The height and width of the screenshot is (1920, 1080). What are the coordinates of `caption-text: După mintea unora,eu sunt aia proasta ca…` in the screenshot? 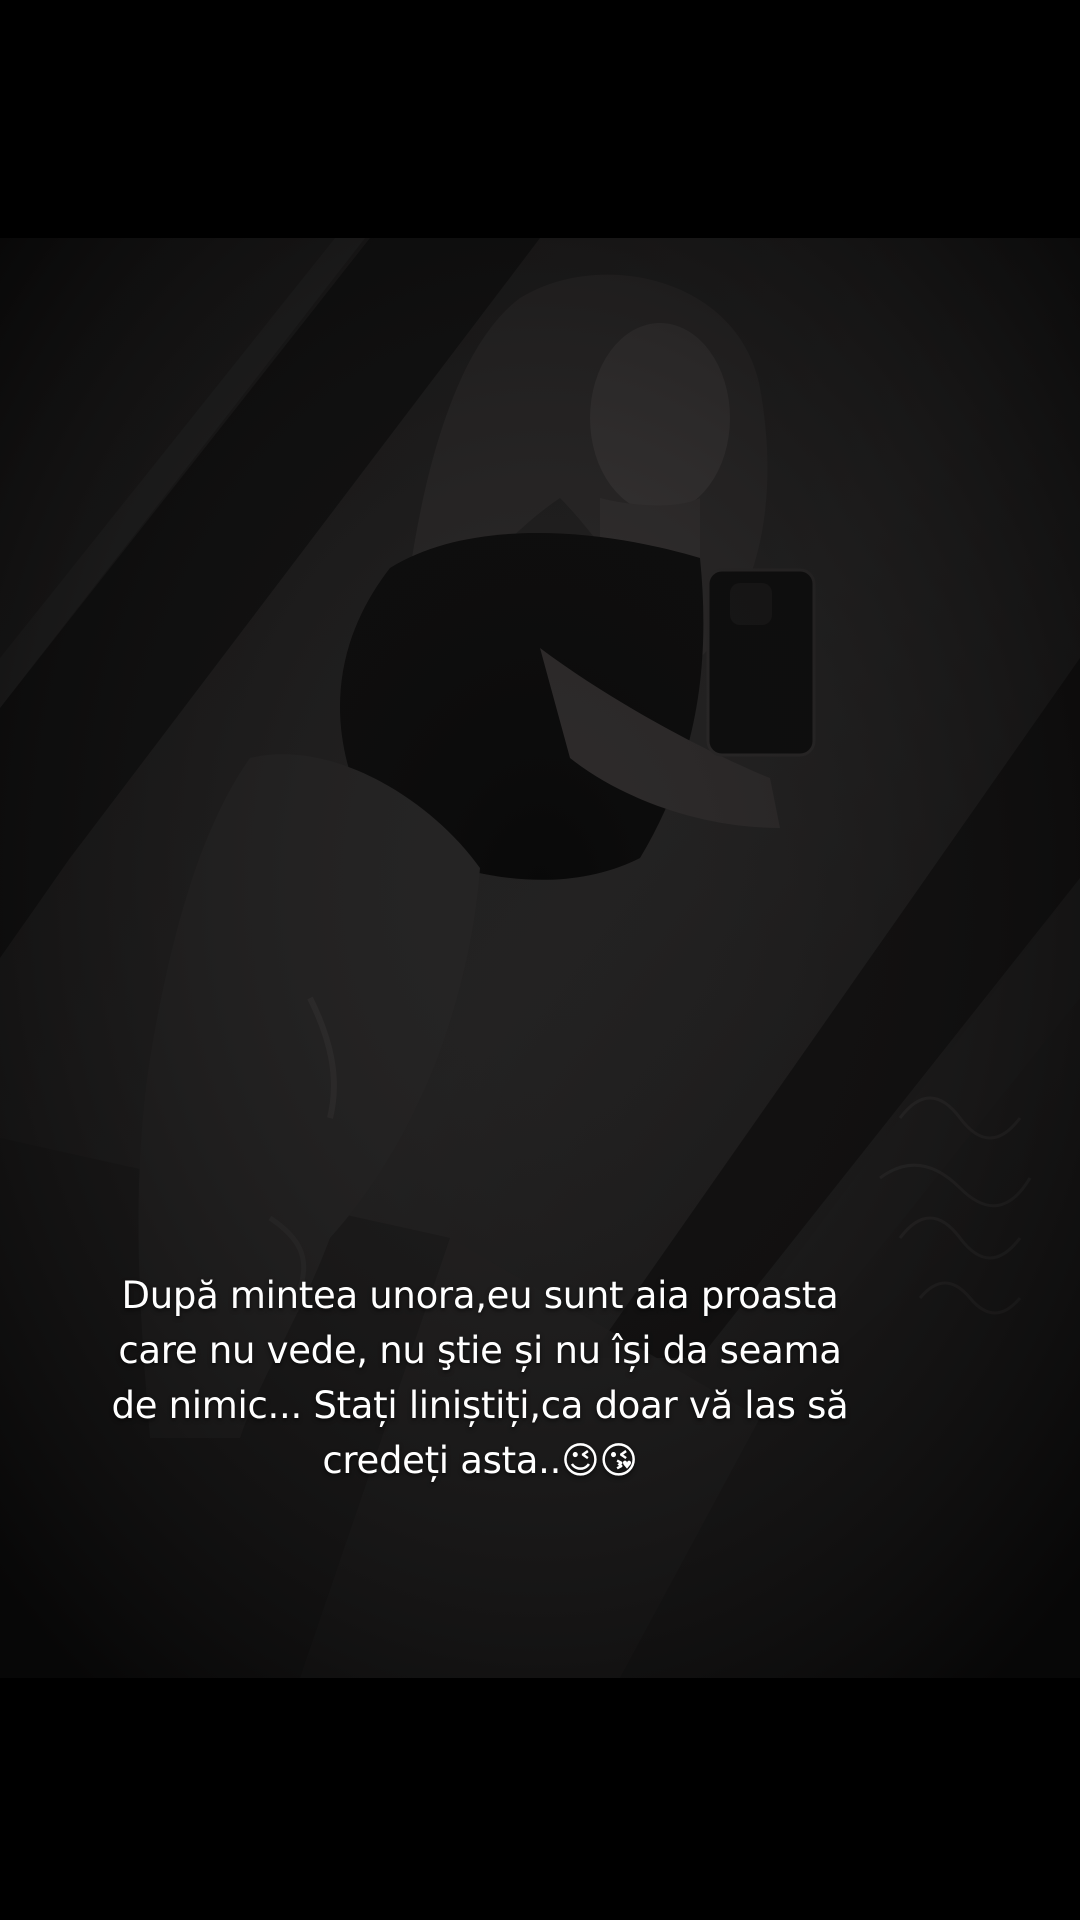 It's located at (480, 1378).